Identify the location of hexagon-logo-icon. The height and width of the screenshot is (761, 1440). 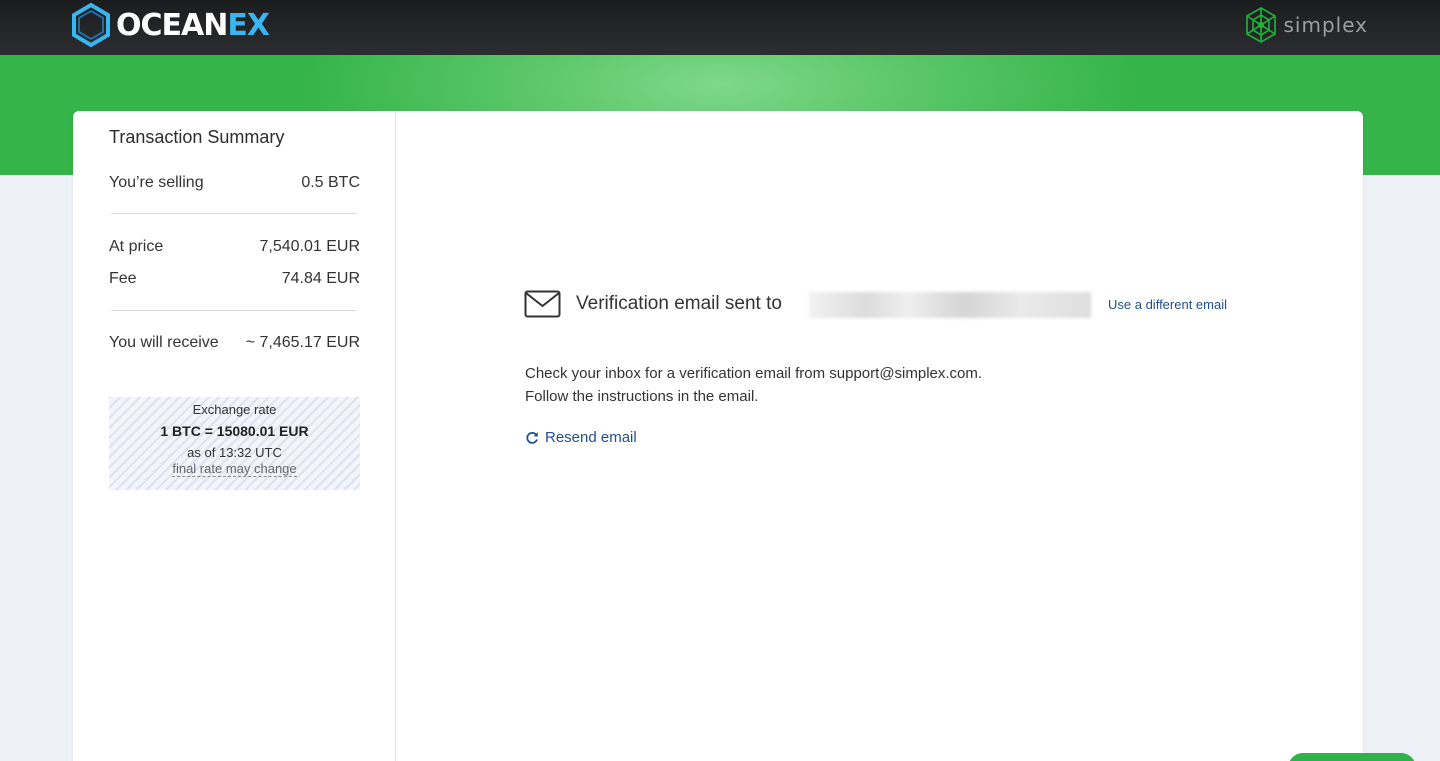
(91, 25).